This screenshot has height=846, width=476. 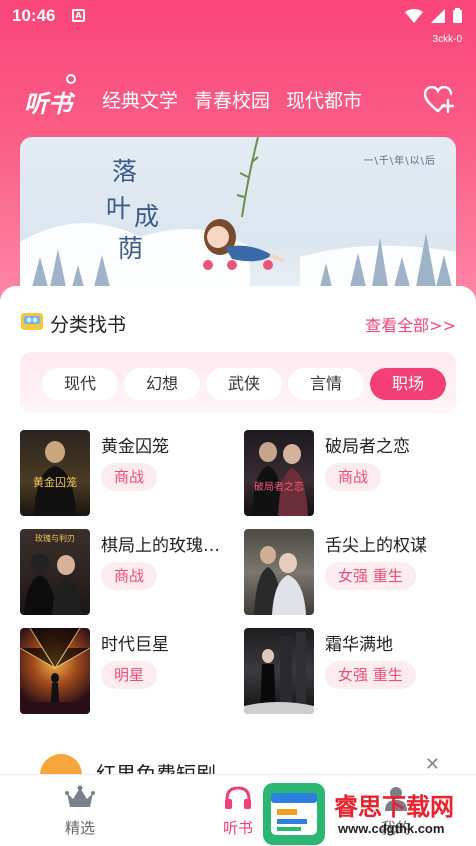 What do you see at coordinates (238, 810) in the screenshot?
I see `bottom-nav: 精选 听书 我的 睿思下载网 www.cdgthk.com` at bounding box center [238, 810].